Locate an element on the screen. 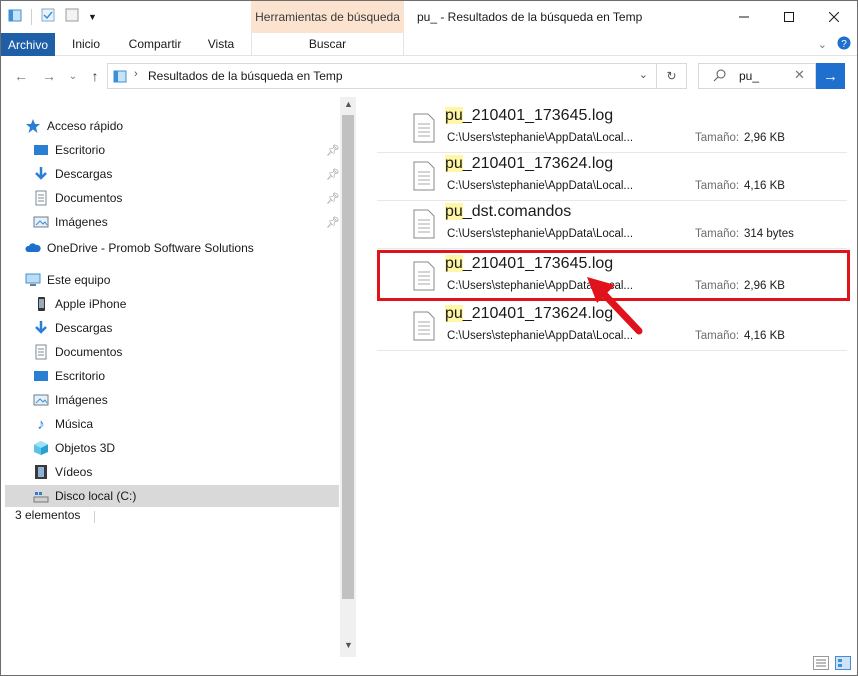  red-arrow-annotation-icon is located at coordinates (615, 306).